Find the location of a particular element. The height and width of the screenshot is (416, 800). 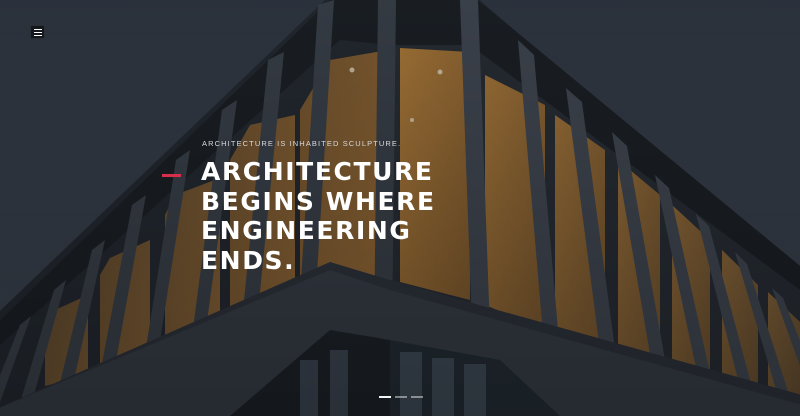

headline-line: ARCHITECTURE is located at coordinates (317, 171).